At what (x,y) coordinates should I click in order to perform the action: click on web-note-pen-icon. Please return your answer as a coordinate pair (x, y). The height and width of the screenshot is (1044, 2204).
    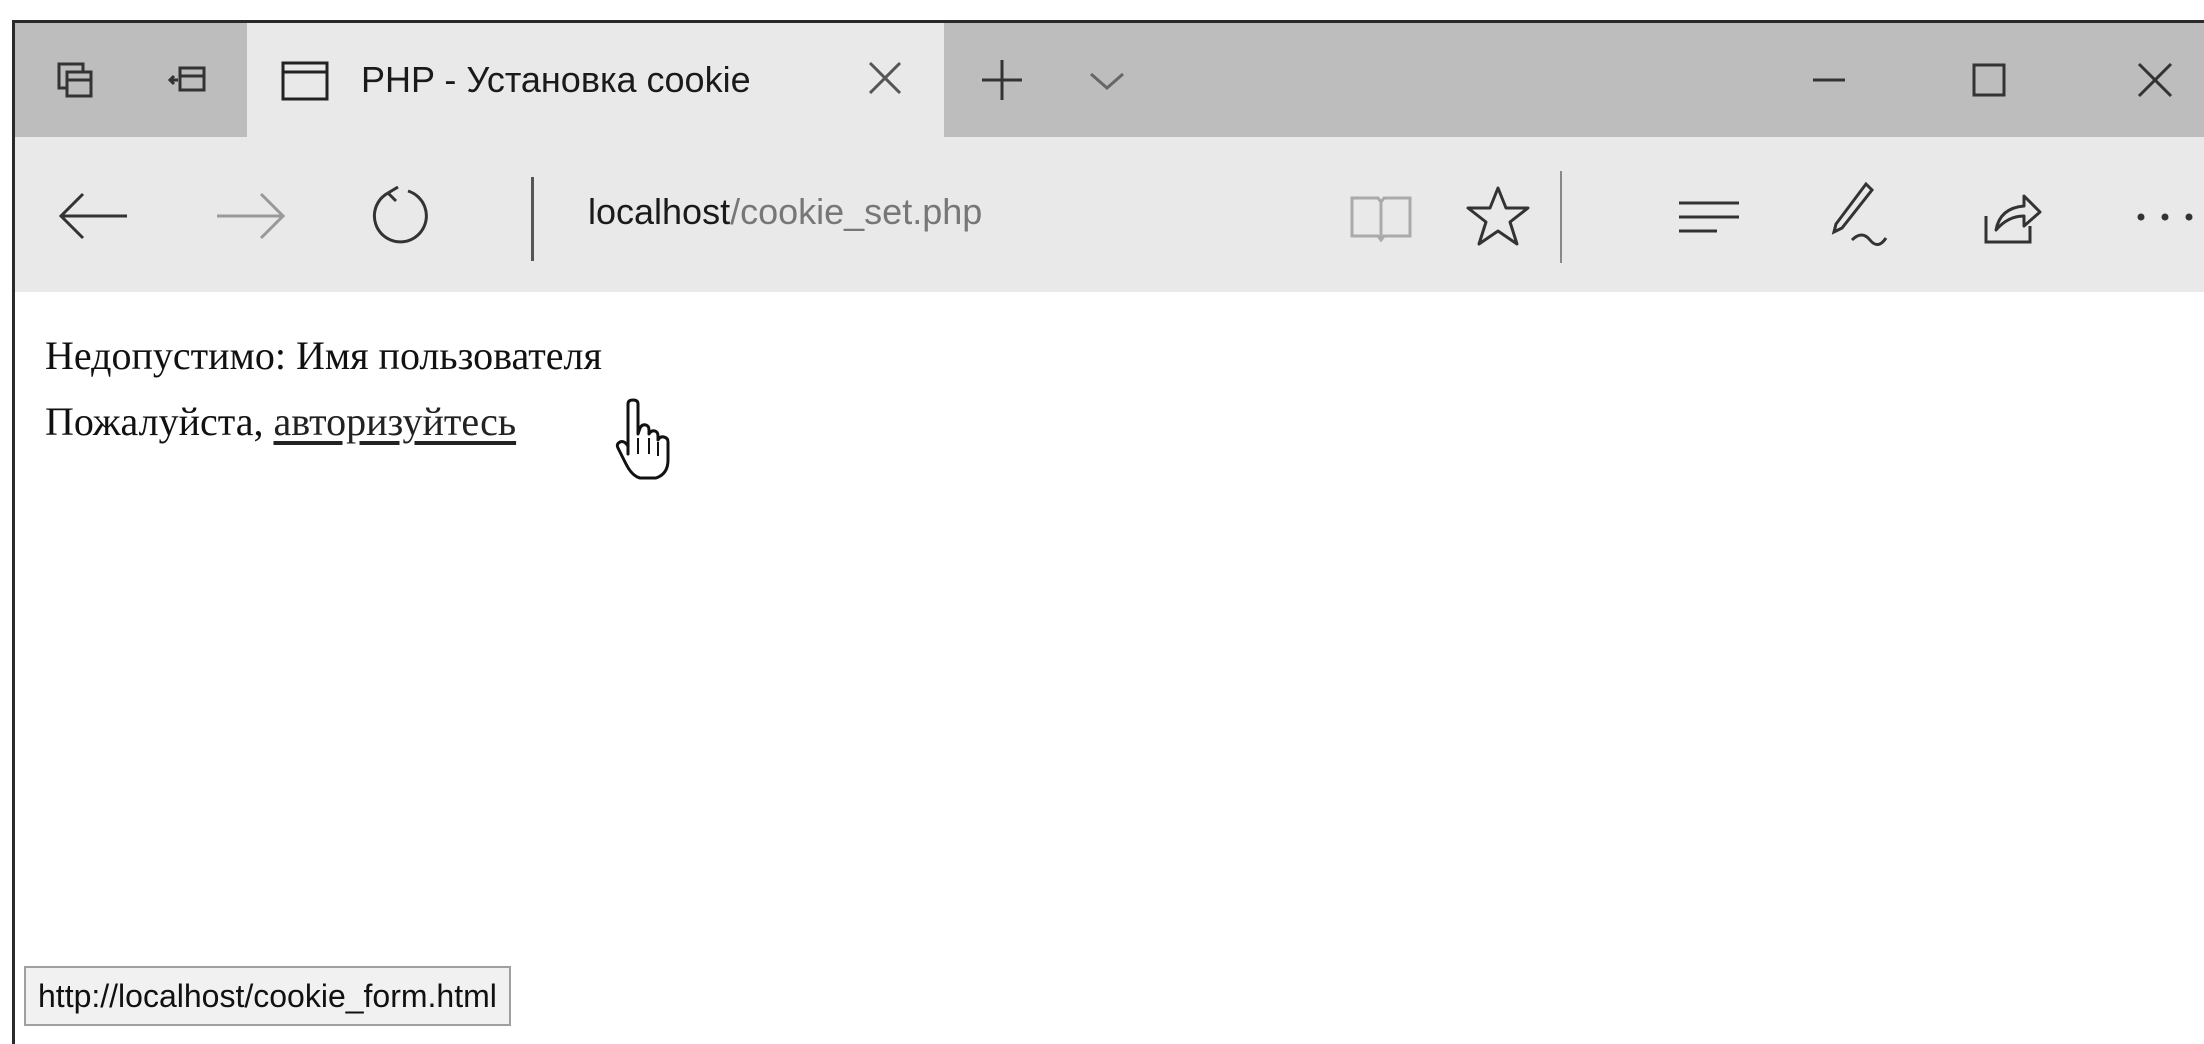
    Looking at the image, I should click on (1857, 215).